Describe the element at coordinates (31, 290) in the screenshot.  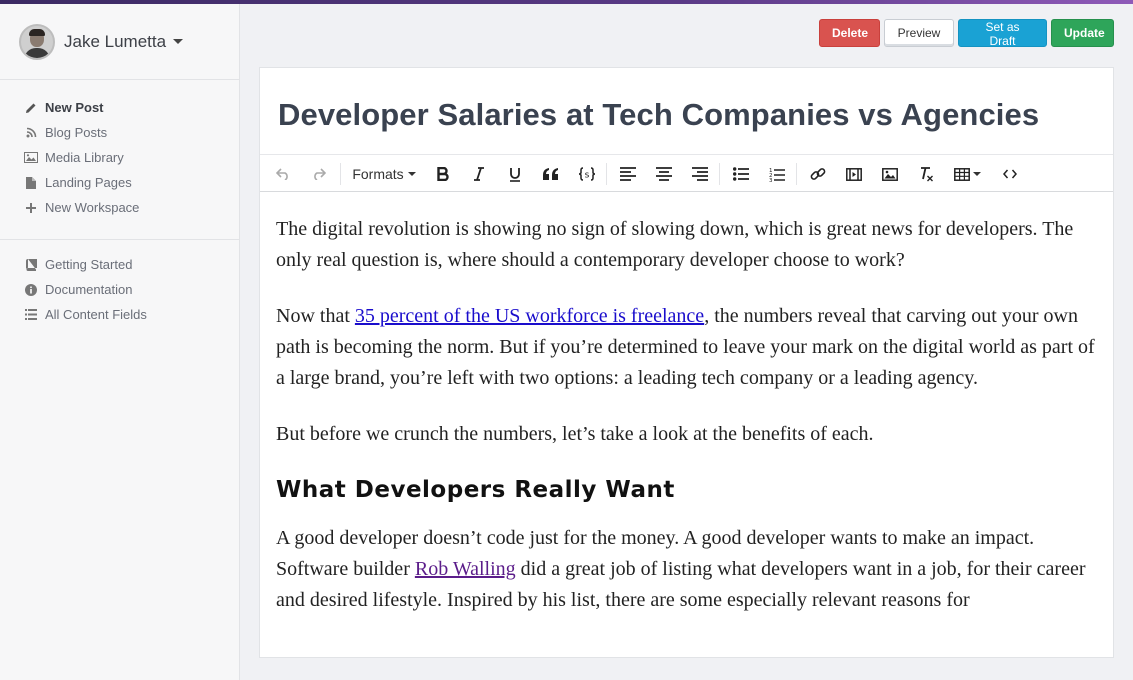
I see `info-icon` at that location.